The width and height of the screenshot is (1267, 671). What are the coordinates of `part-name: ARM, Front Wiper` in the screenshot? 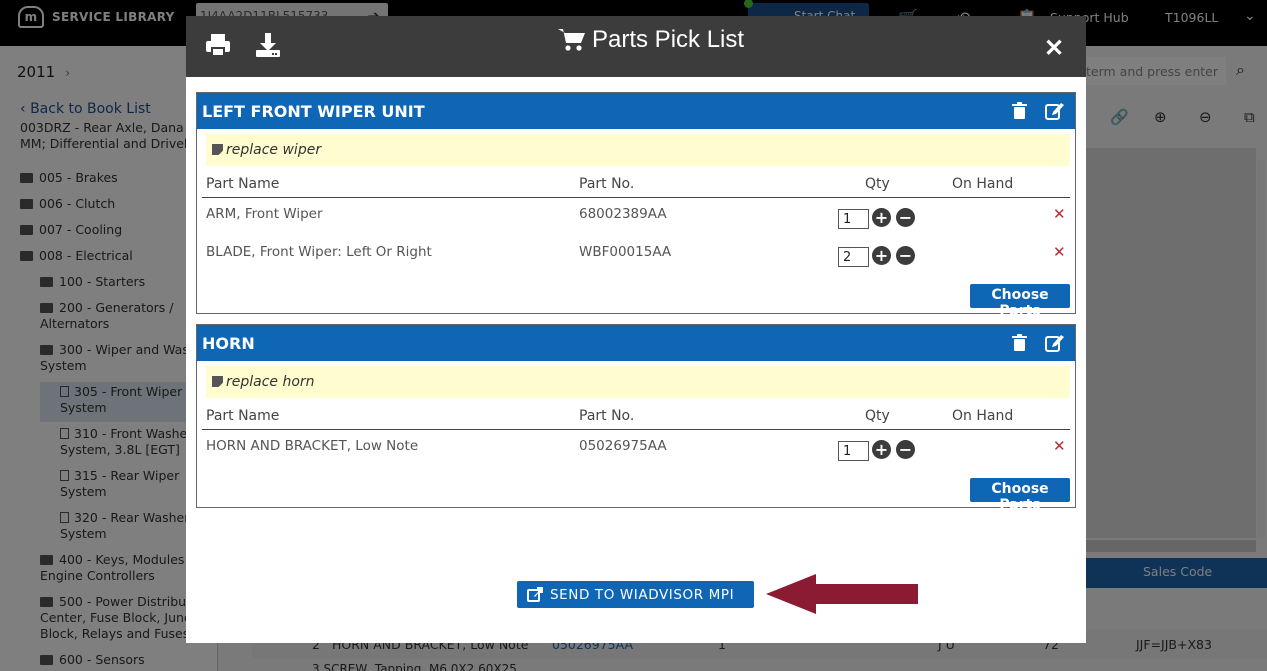 It's located at (264, 214).